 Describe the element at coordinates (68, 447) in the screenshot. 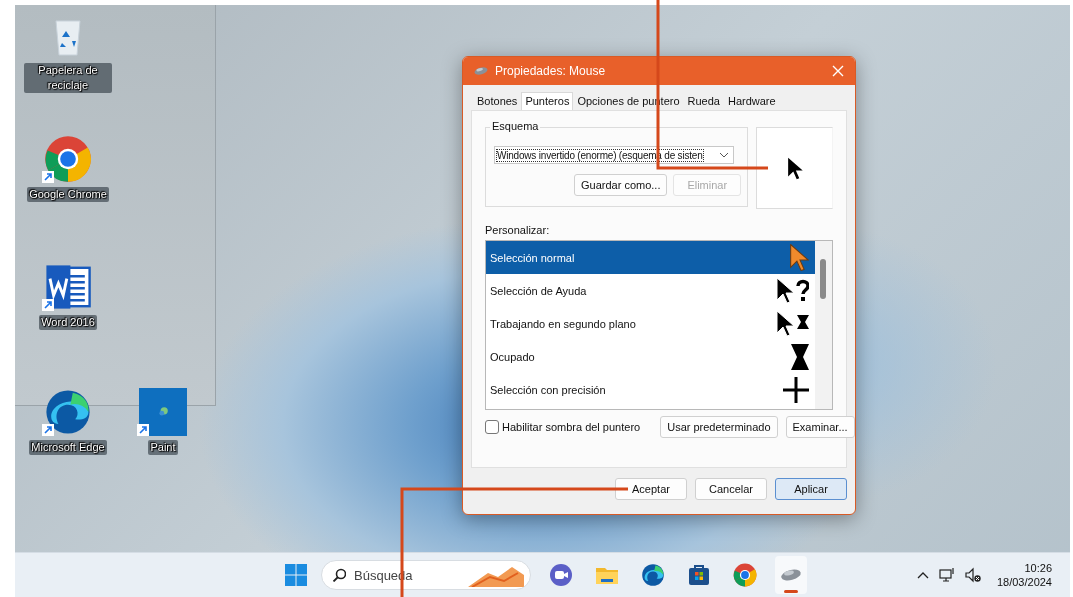

I see `desktop-icon-label: Microsoft Edge` at that location.